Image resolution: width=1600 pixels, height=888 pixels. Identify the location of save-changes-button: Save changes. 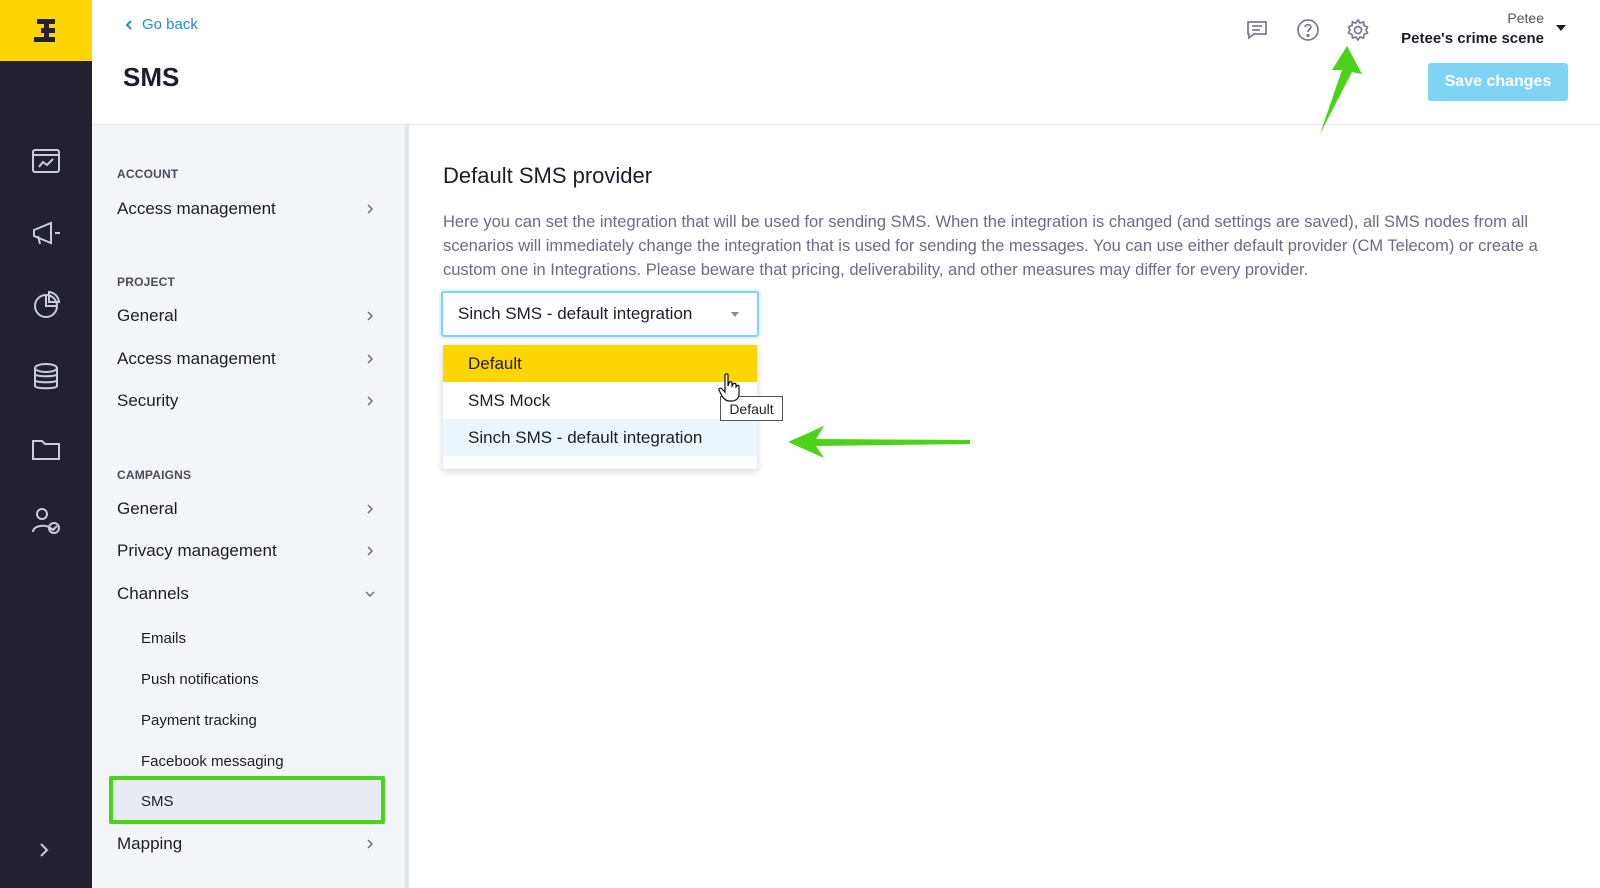
(1498, 82).